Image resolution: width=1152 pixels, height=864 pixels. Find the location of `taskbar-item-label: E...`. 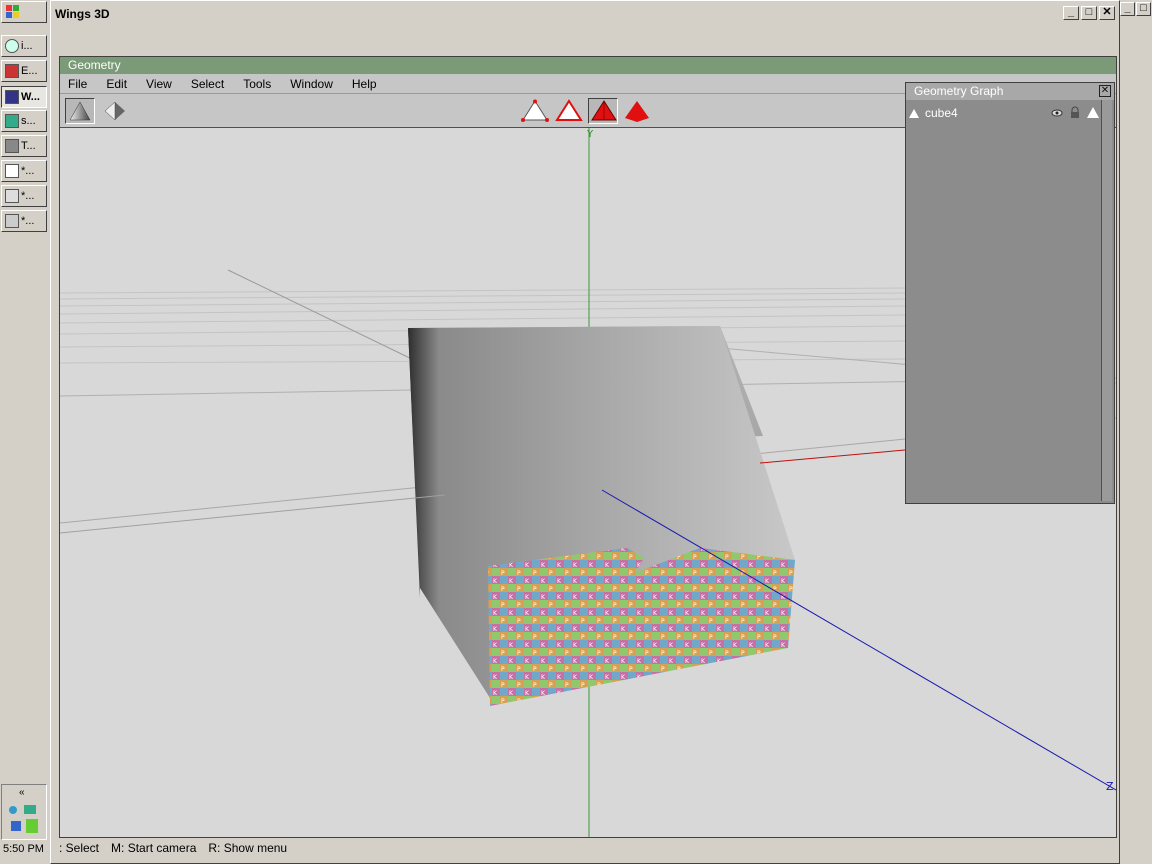

taskbar-item-label: E... is located at coordinates (29, 71).